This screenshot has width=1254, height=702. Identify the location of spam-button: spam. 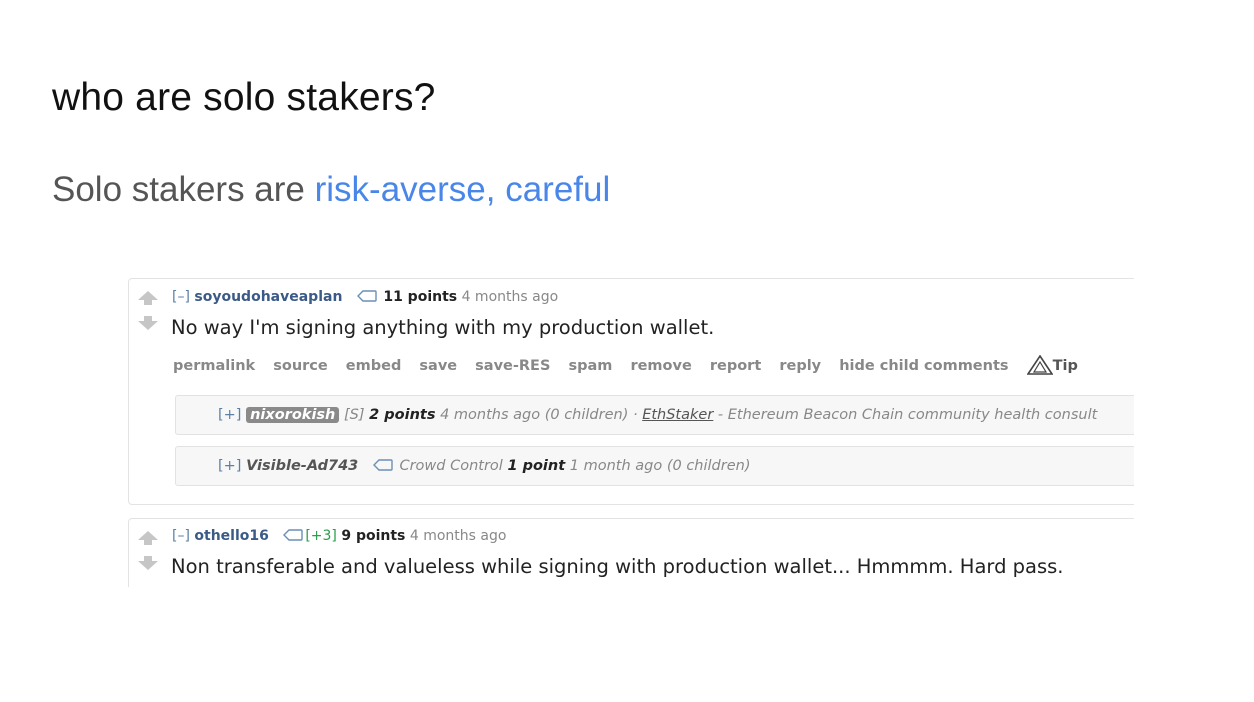
(590, 366).